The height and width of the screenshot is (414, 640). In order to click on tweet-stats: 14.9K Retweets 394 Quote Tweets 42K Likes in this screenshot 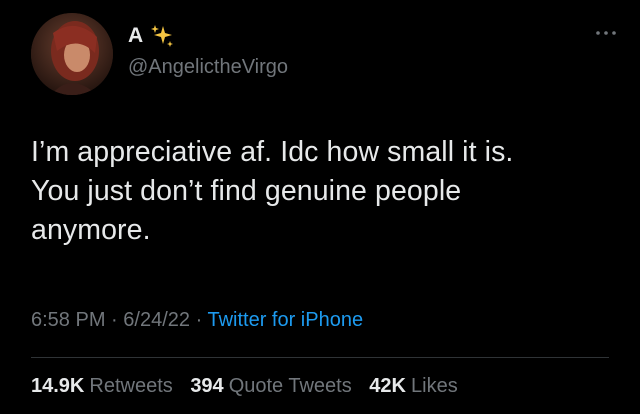, I will do `click(250, 386)`.